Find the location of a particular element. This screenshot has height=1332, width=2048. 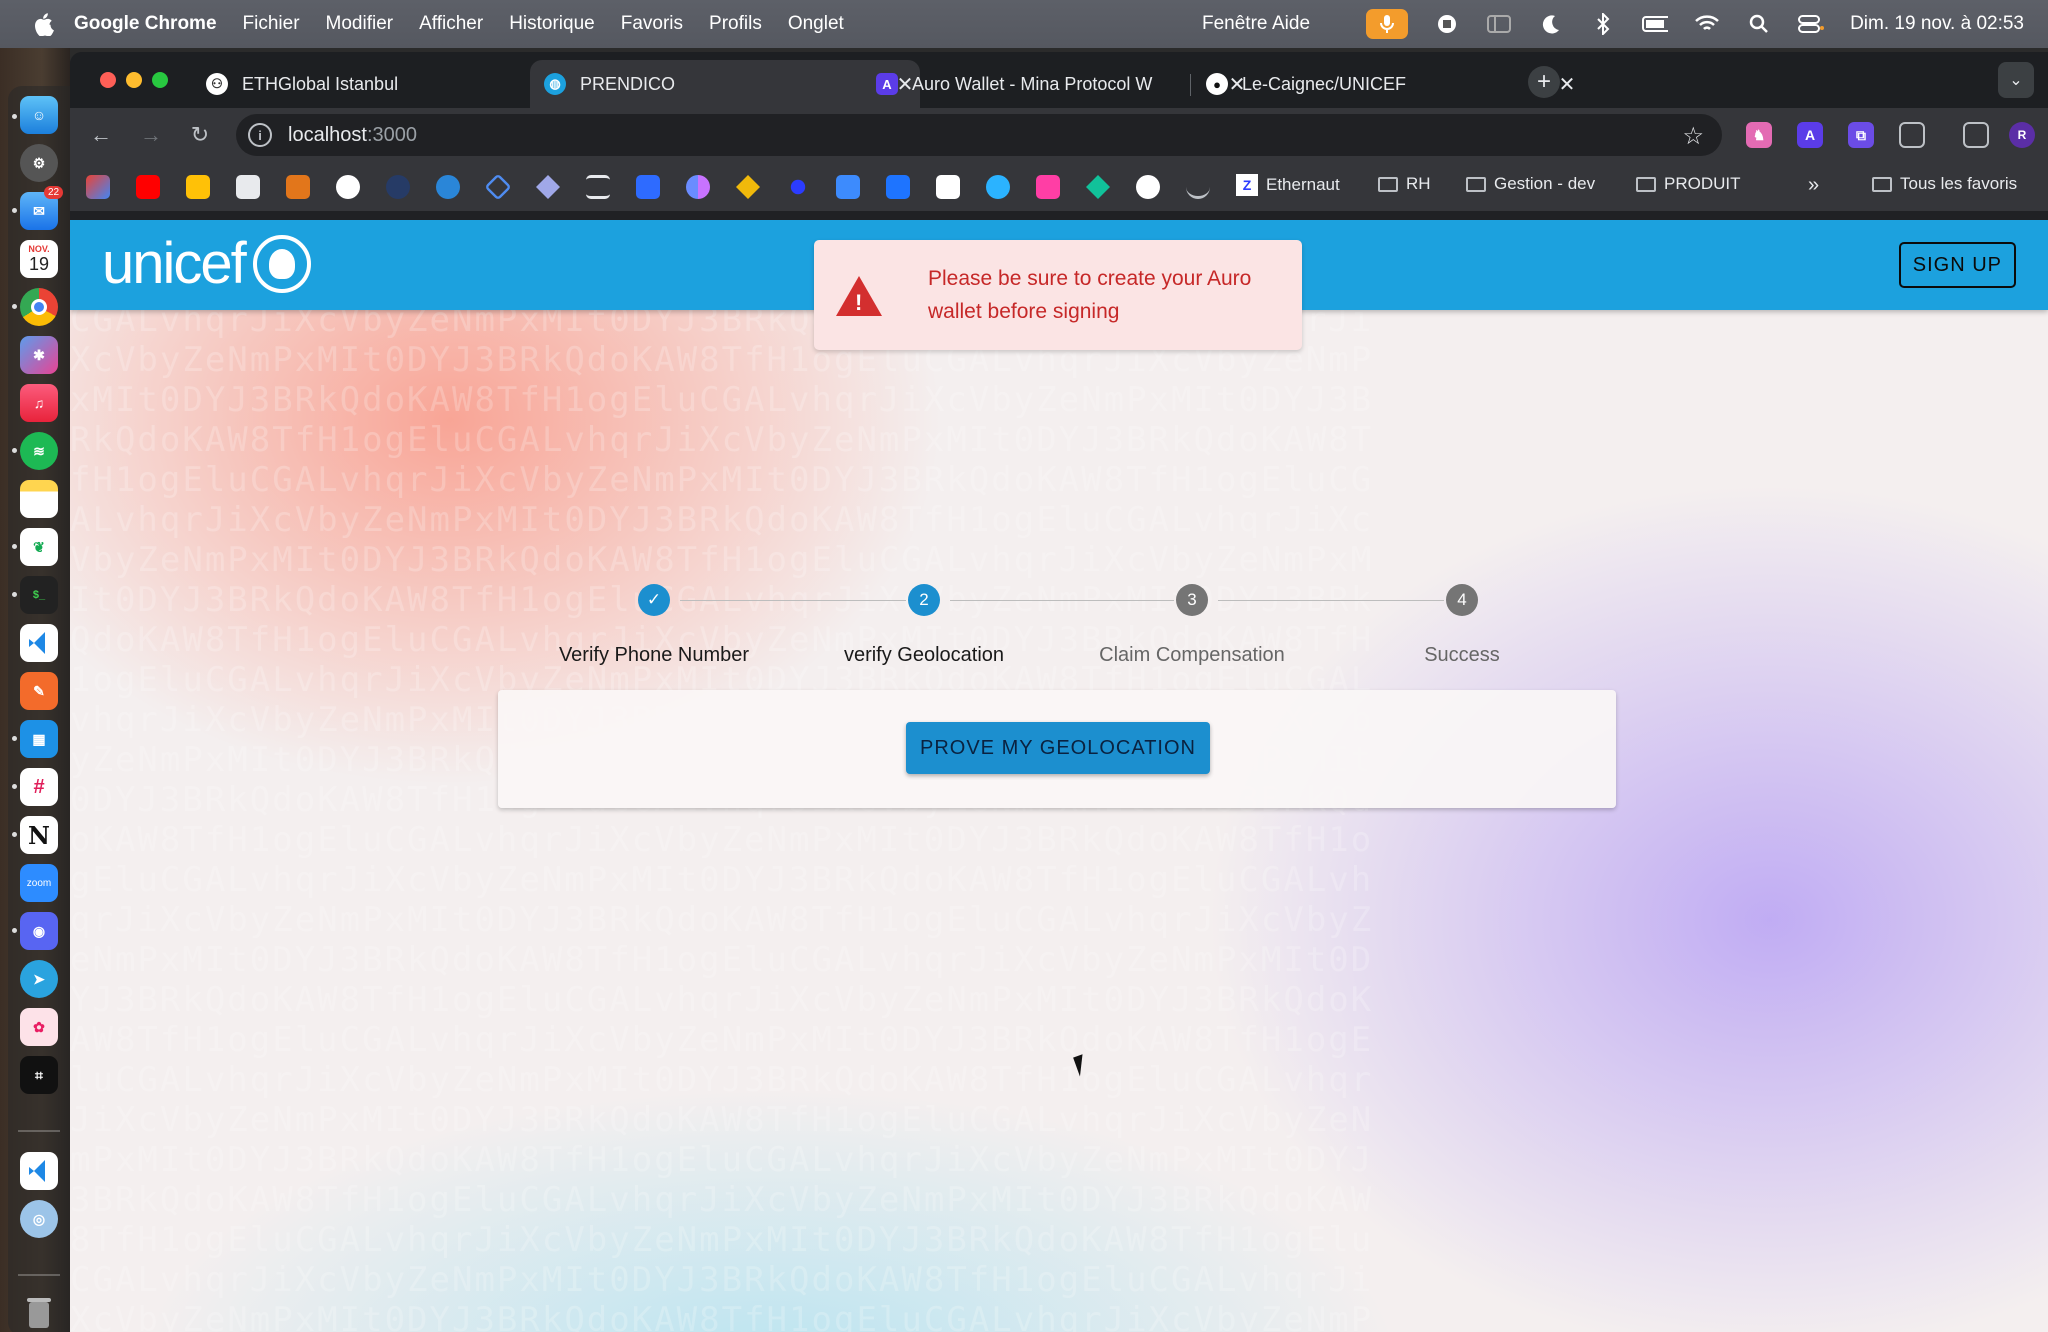

metamask-bookmark-icon is located at coordinates (298, 187).